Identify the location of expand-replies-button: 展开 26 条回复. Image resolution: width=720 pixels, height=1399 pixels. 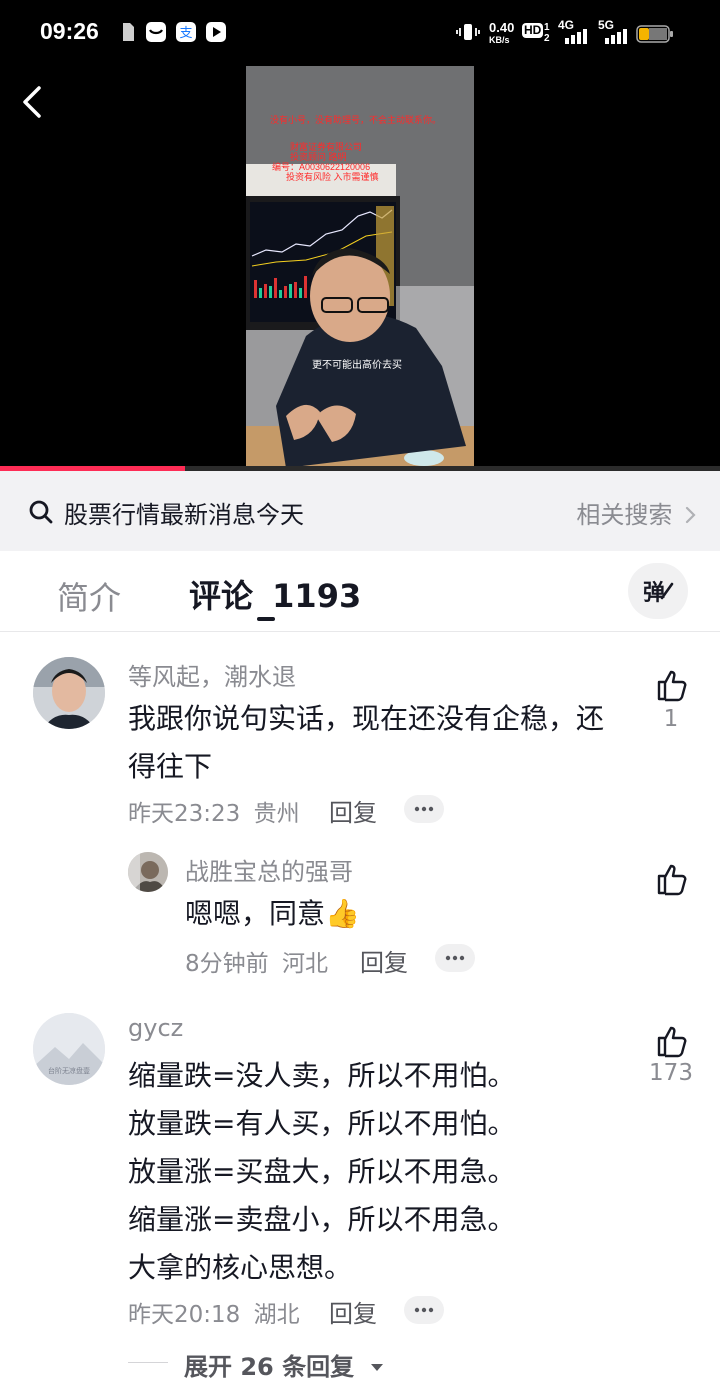
(284, 1364).